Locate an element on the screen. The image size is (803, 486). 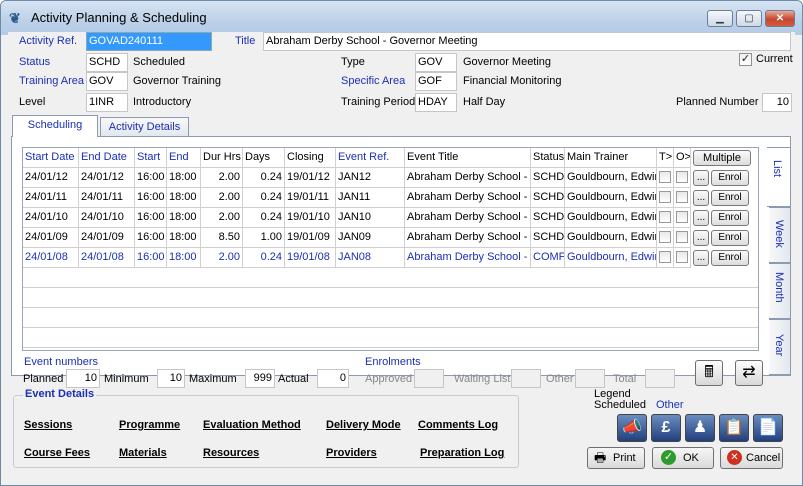
col-end-date: End Date is located at coordinates (107, 158).